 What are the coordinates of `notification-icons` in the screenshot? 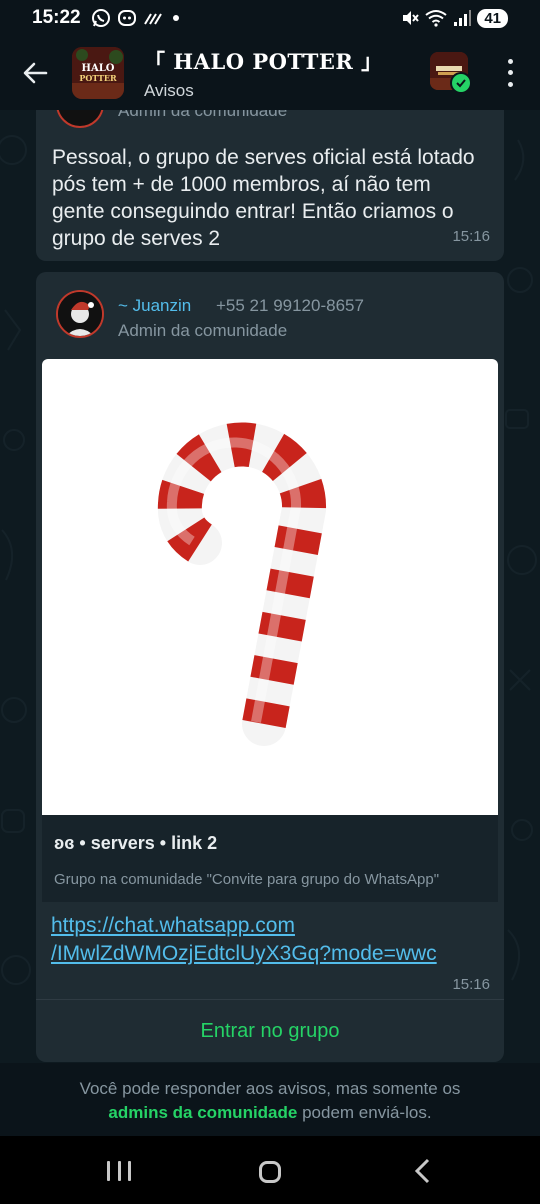 It's located at (137, 18).